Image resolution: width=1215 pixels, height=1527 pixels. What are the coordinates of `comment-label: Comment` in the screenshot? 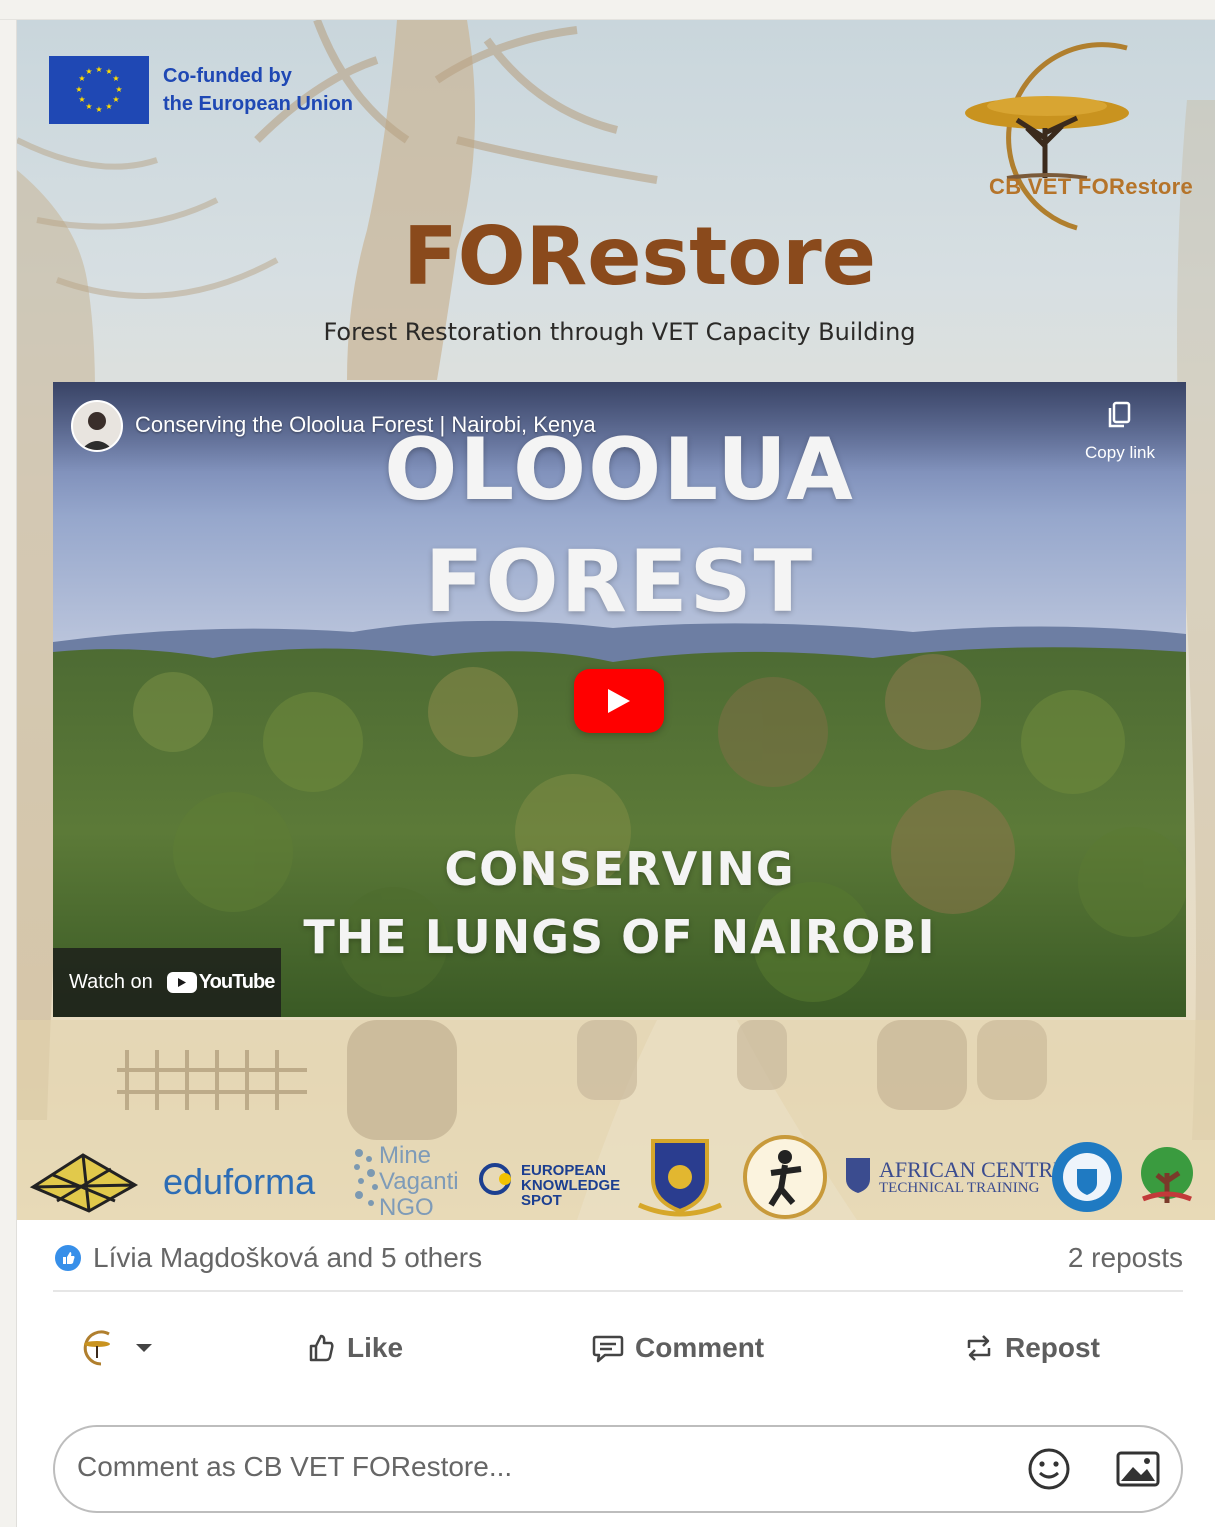 It's located at (700, 1347).